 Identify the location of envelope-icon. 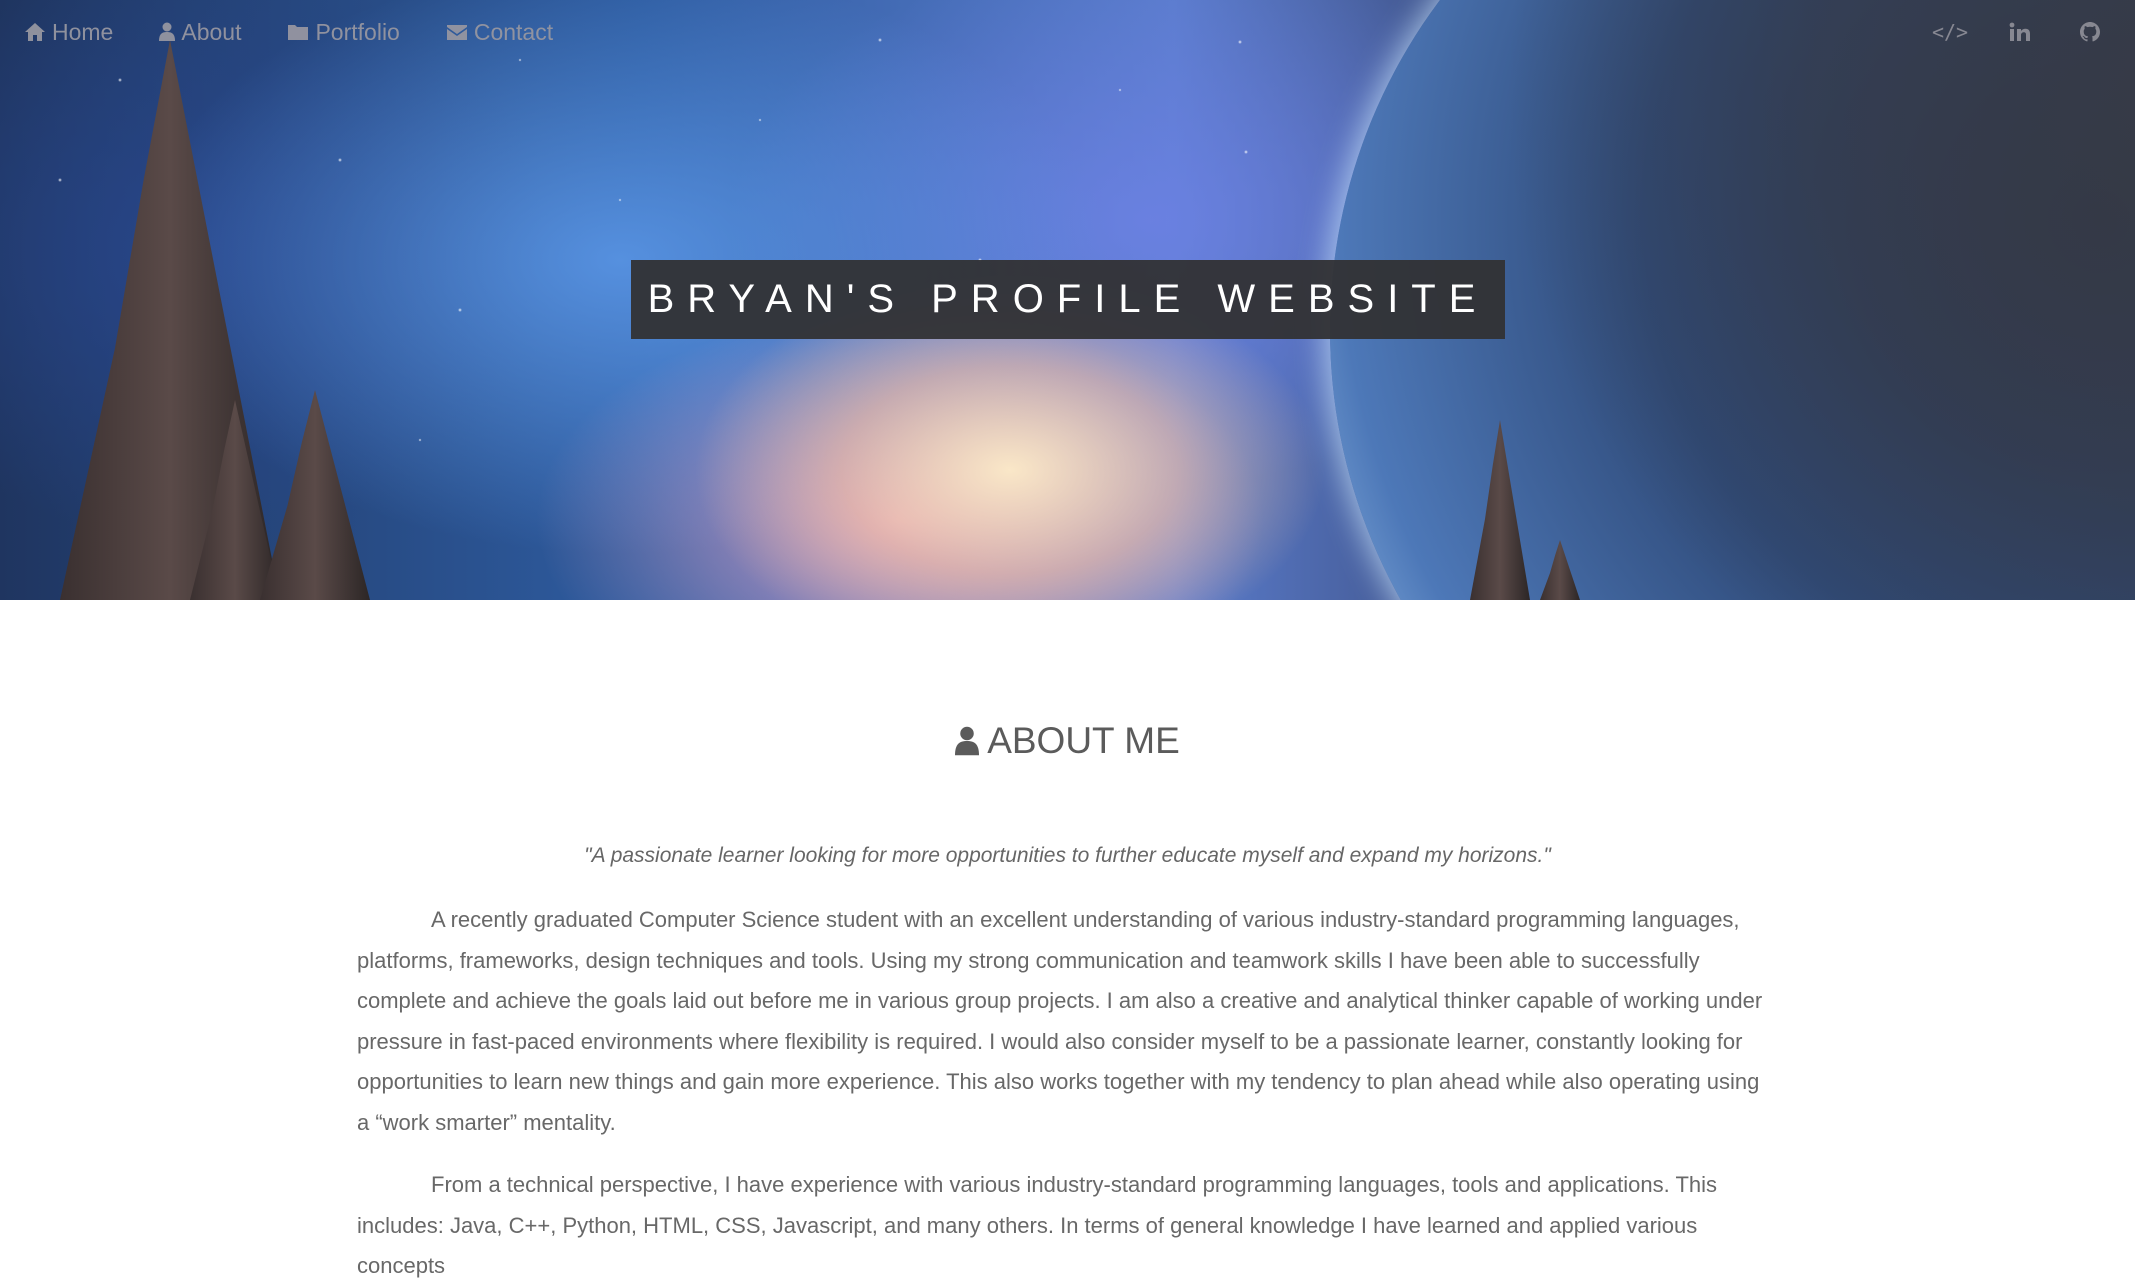
(456, 32).